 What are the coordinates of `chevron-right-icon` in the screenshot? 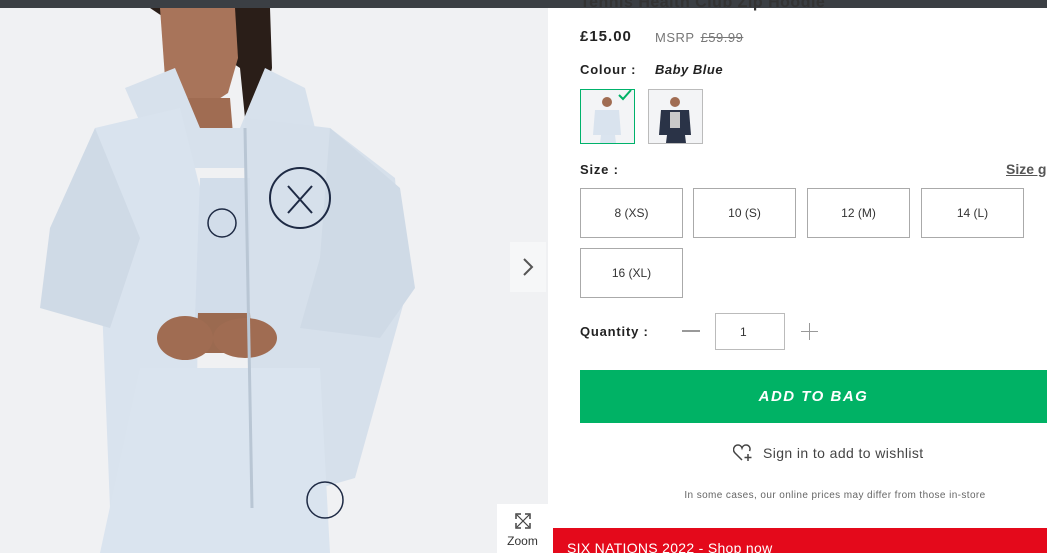 It's located at (528, 267).